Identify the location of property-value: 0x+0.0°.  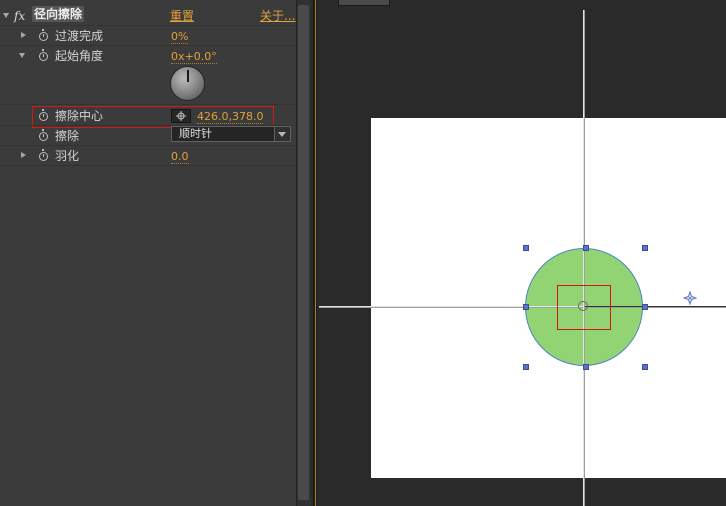
(194, 57).